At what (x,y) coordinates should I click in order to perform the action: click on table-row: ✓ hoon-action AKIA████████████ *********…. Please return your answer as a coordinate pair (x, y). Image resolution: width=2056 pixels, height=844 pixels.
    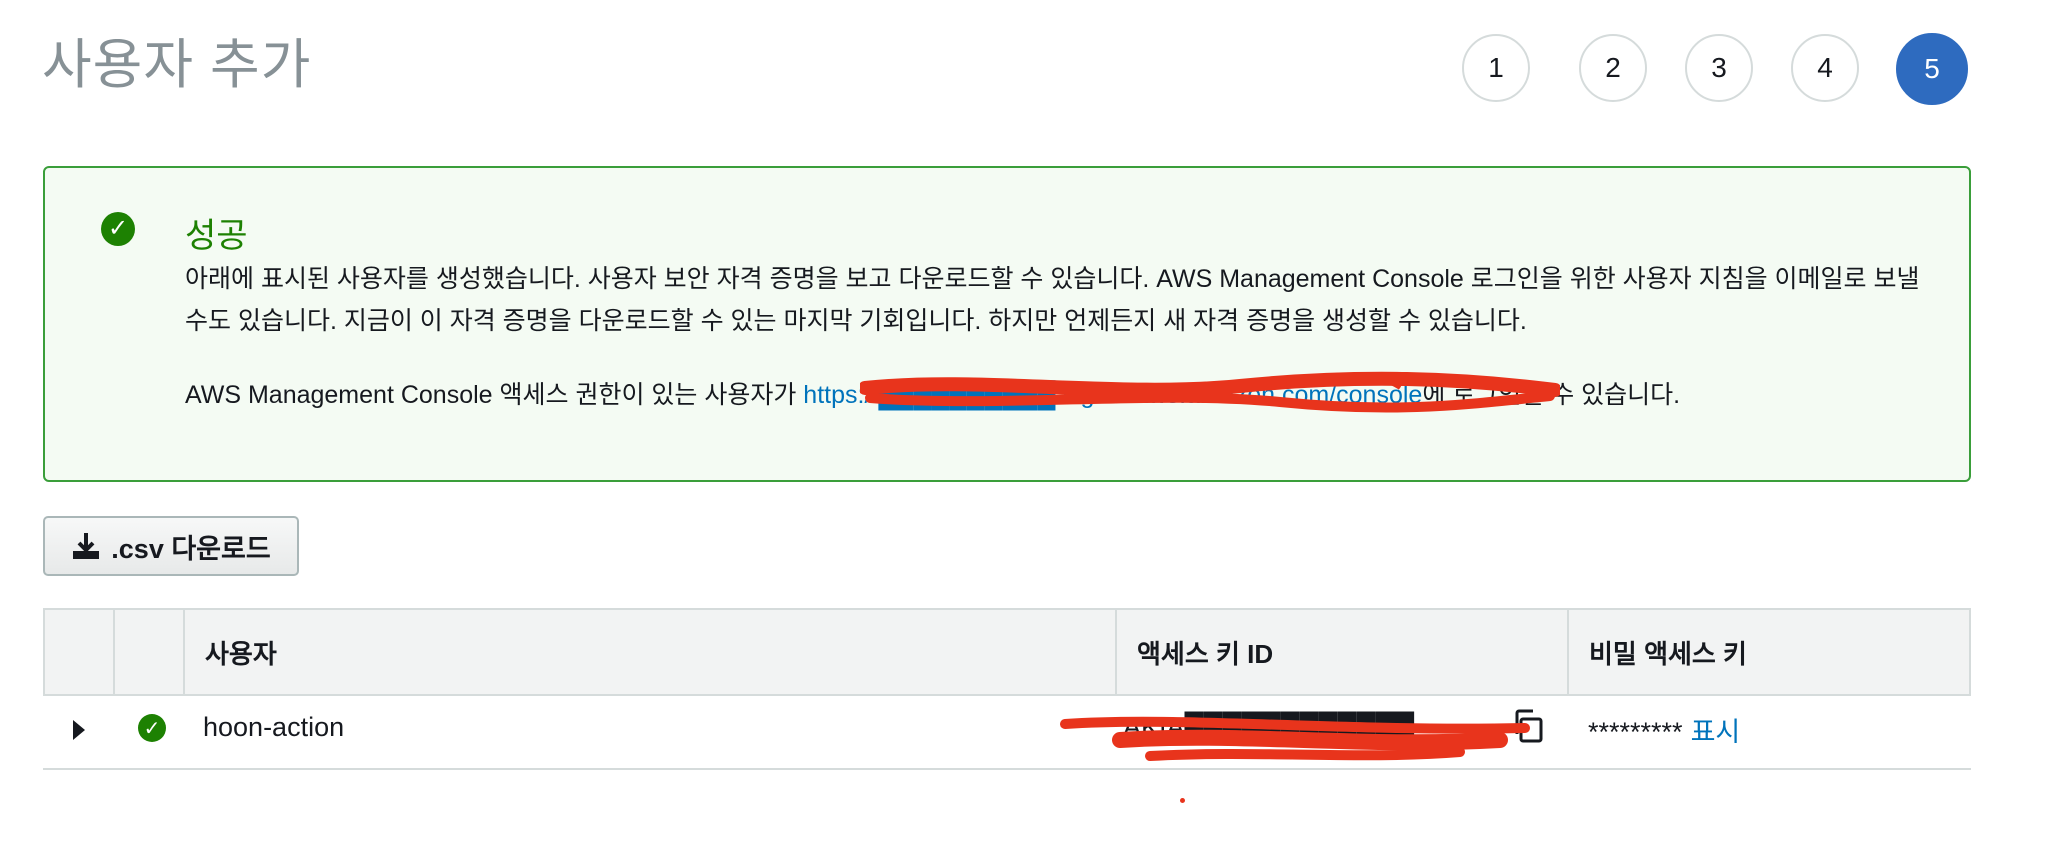
    Looking at the image, I should click on (1007, 733).